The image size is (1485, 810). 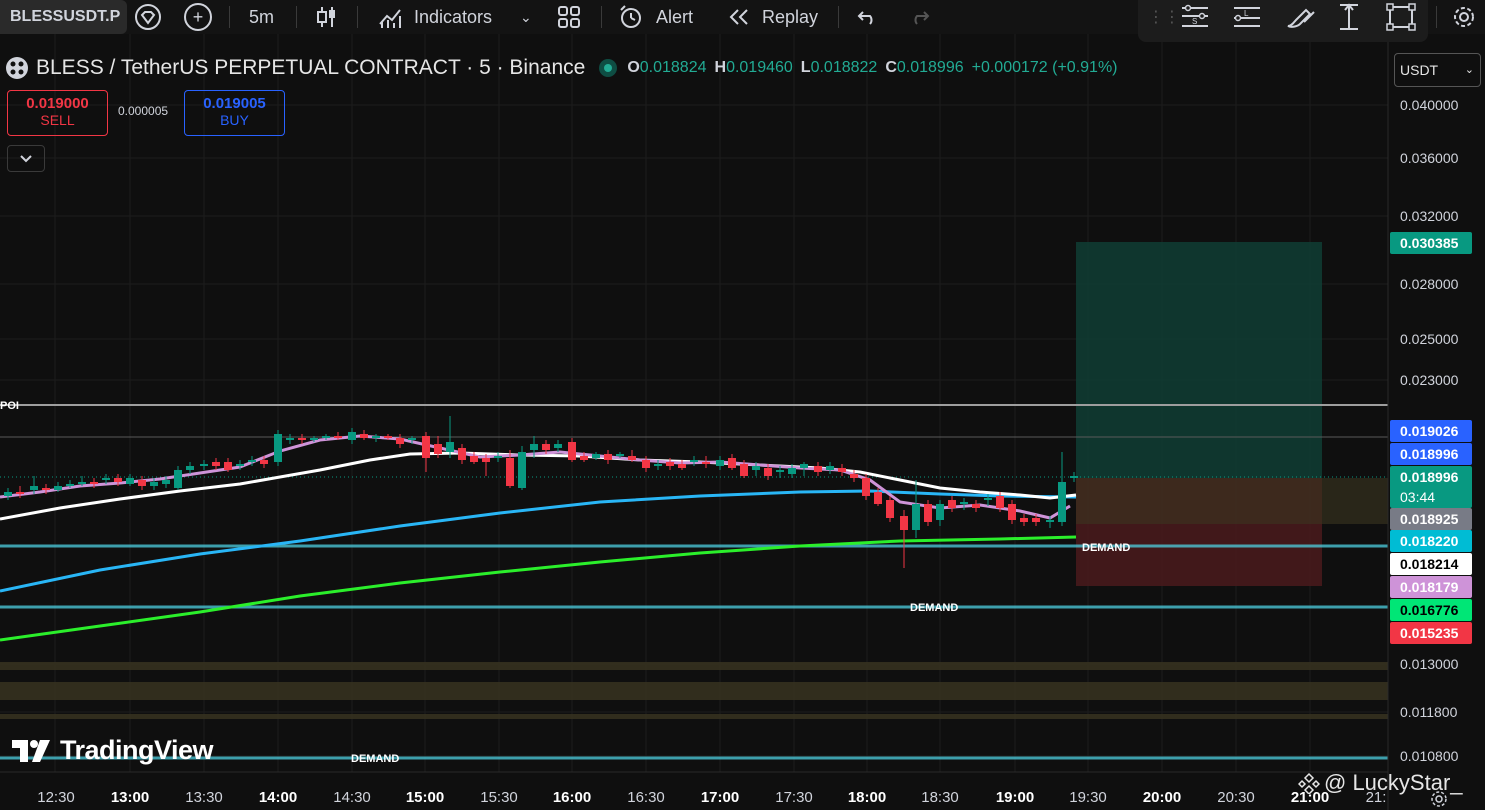 What do you see at coordinates (655, 17) in the screenshot?
I see `alert-button: Alert` at bounding box center [655, 17].